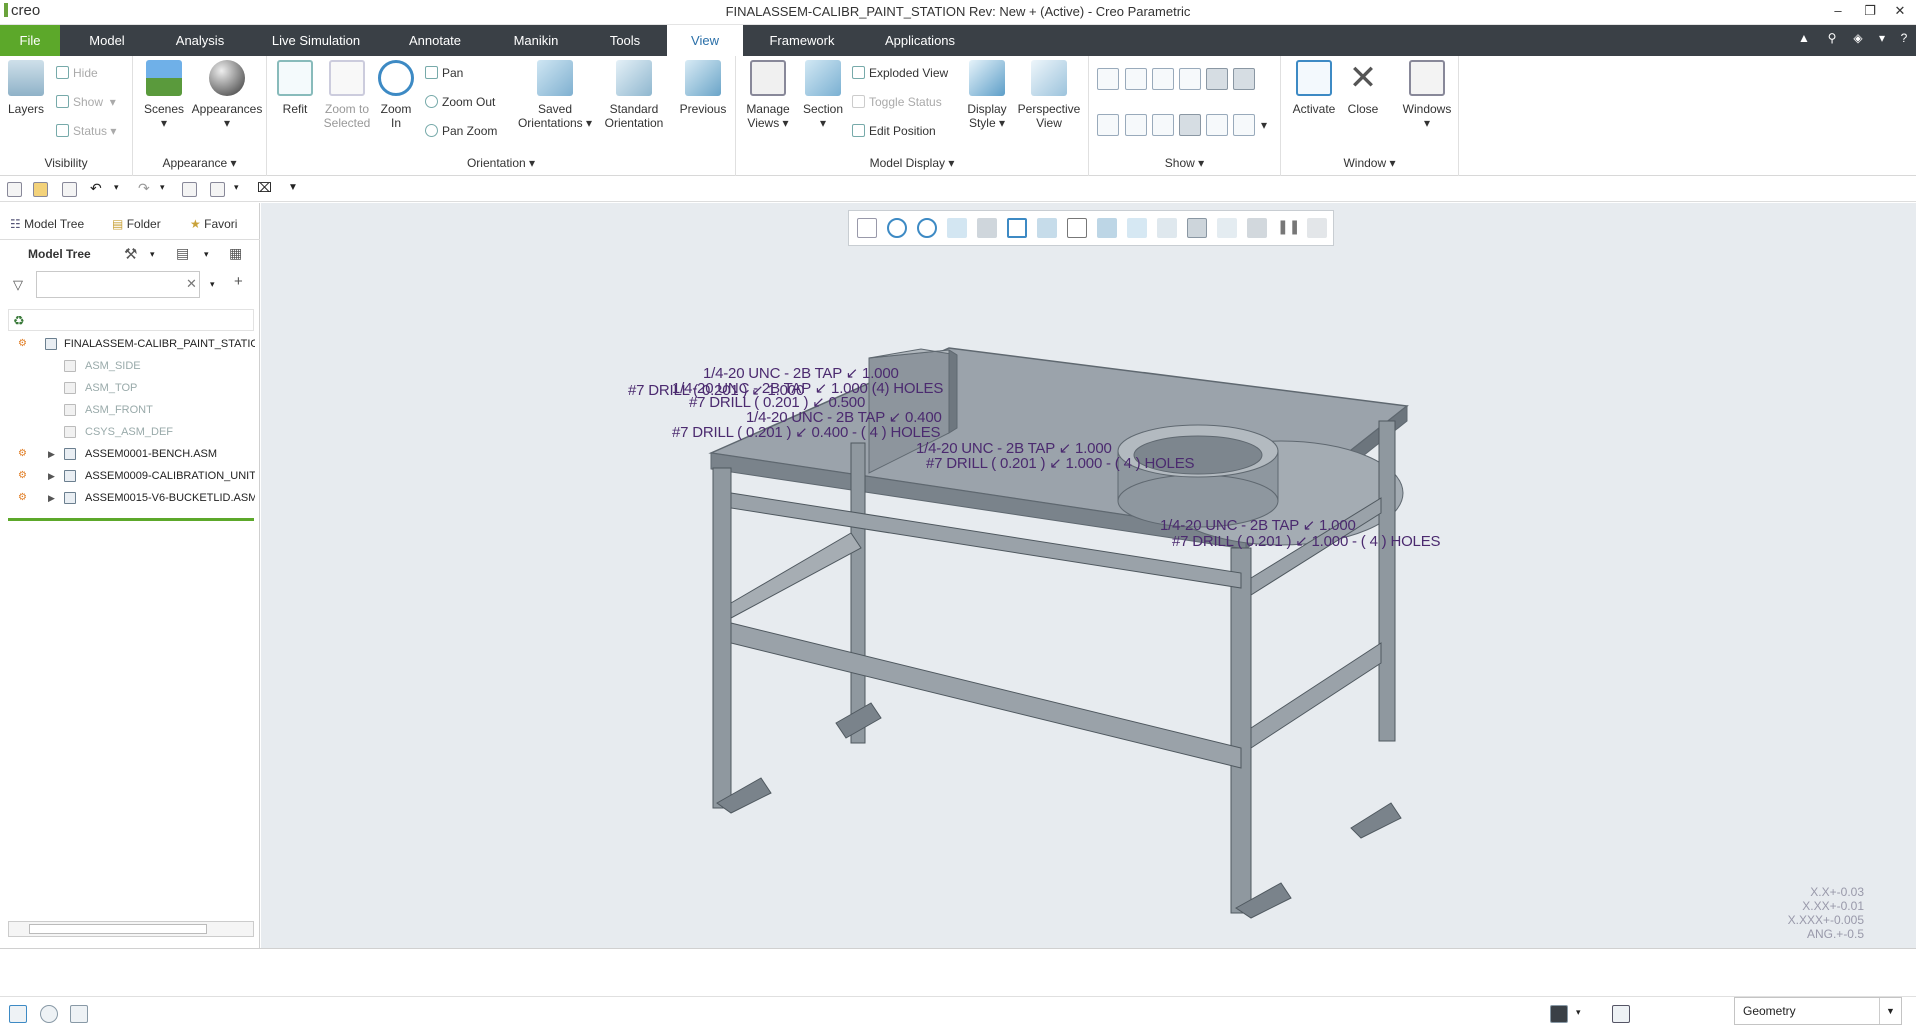 This screenshot has height=1031, width=1916. I want to click on tree-settings-icon: ⚒, so click(130, 254).